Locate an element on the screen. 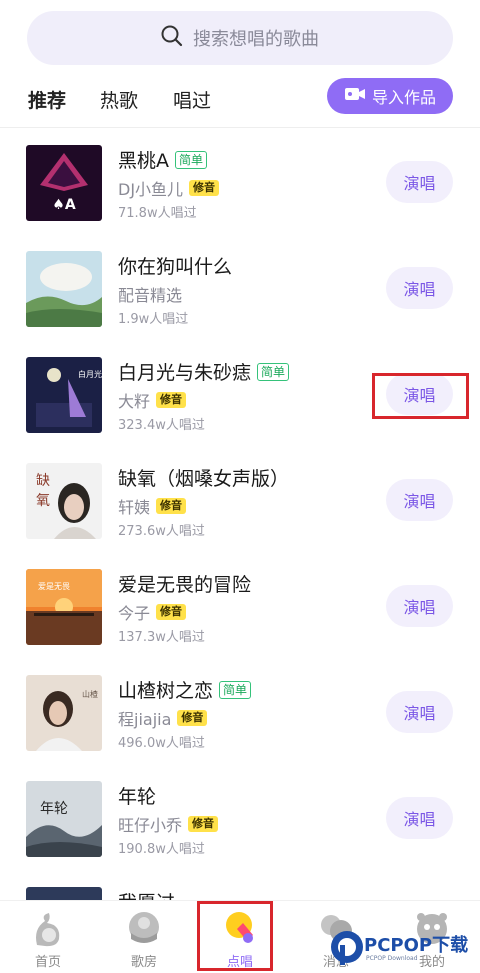 The image size is (480, 973). play-count: 323.4w人唱过 is located at coordinates (161, 425).